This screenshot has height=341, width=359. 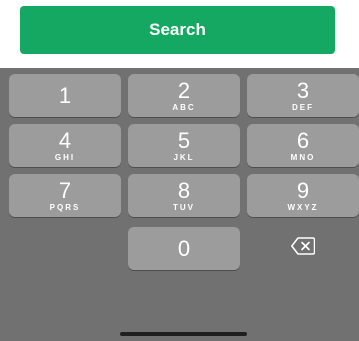 What do you see at coordinates (184, 190) in the screenshot?
I see `key-digit: 8` at bounding box center [184, 190].